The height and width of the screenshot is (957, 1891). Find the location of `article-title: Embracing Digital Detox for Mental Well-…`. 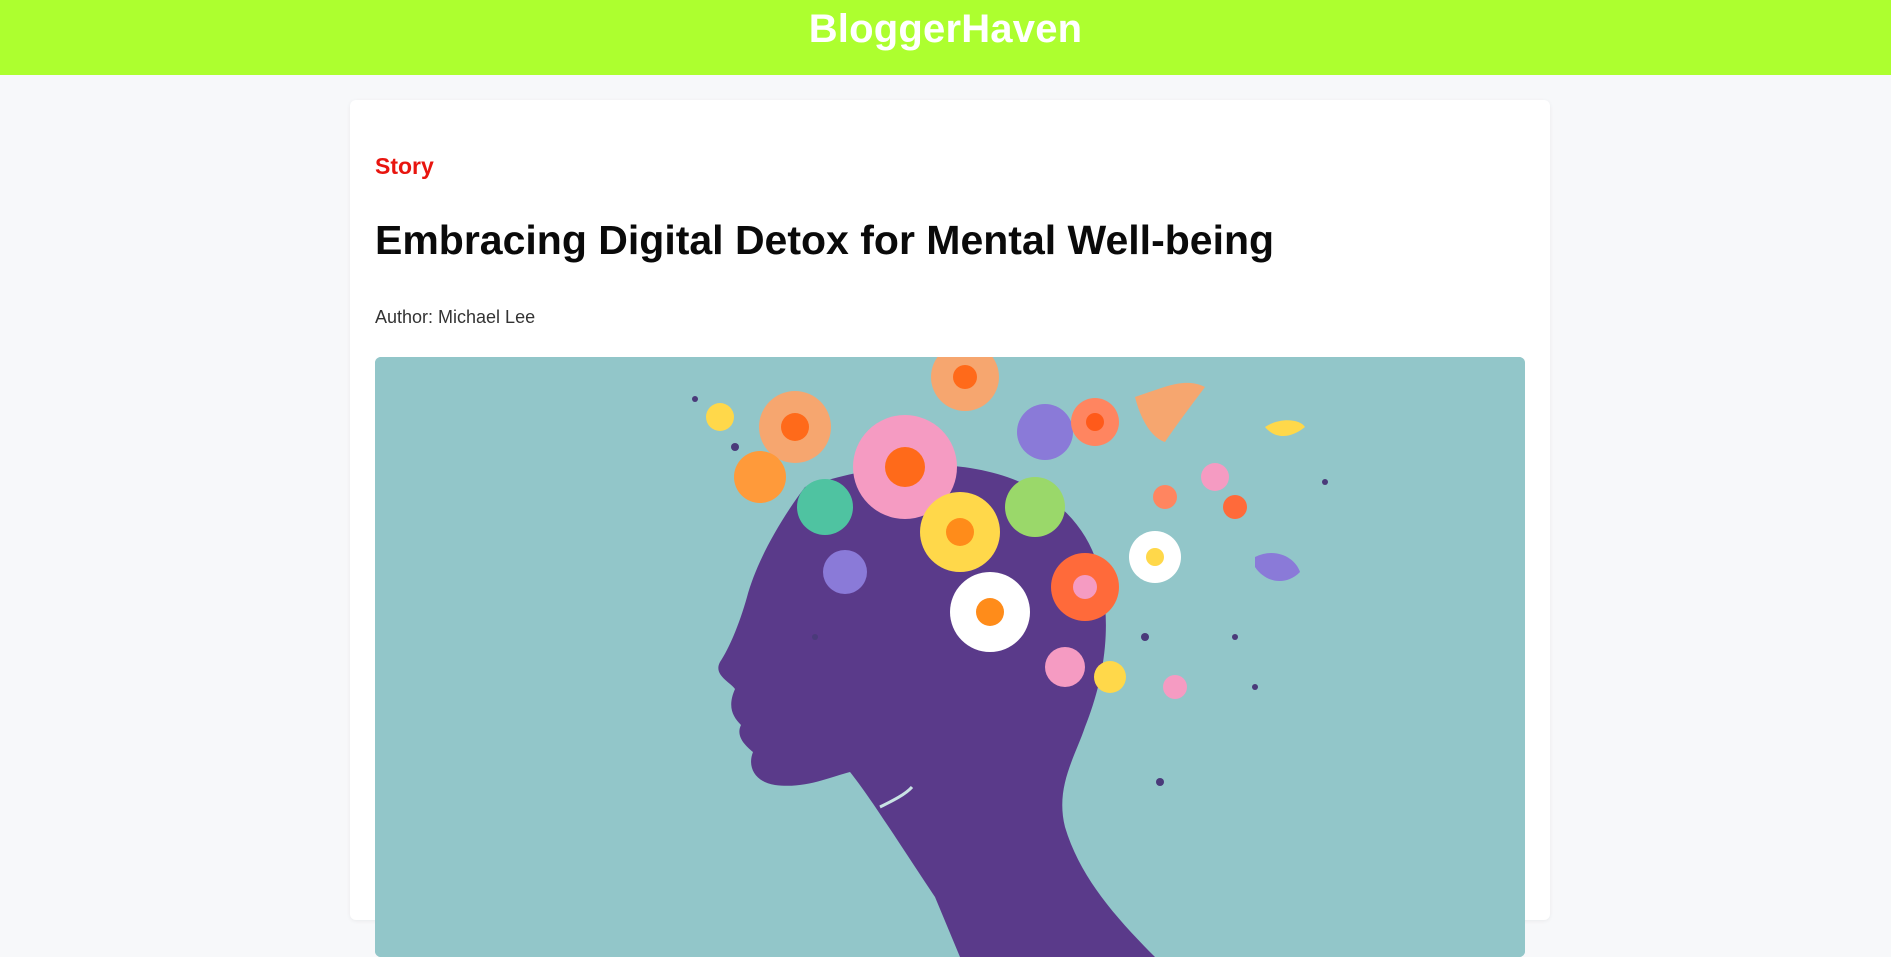

article-title: Embracing Digital Detox for Mental Well-… is located at coordinates (825, 240).